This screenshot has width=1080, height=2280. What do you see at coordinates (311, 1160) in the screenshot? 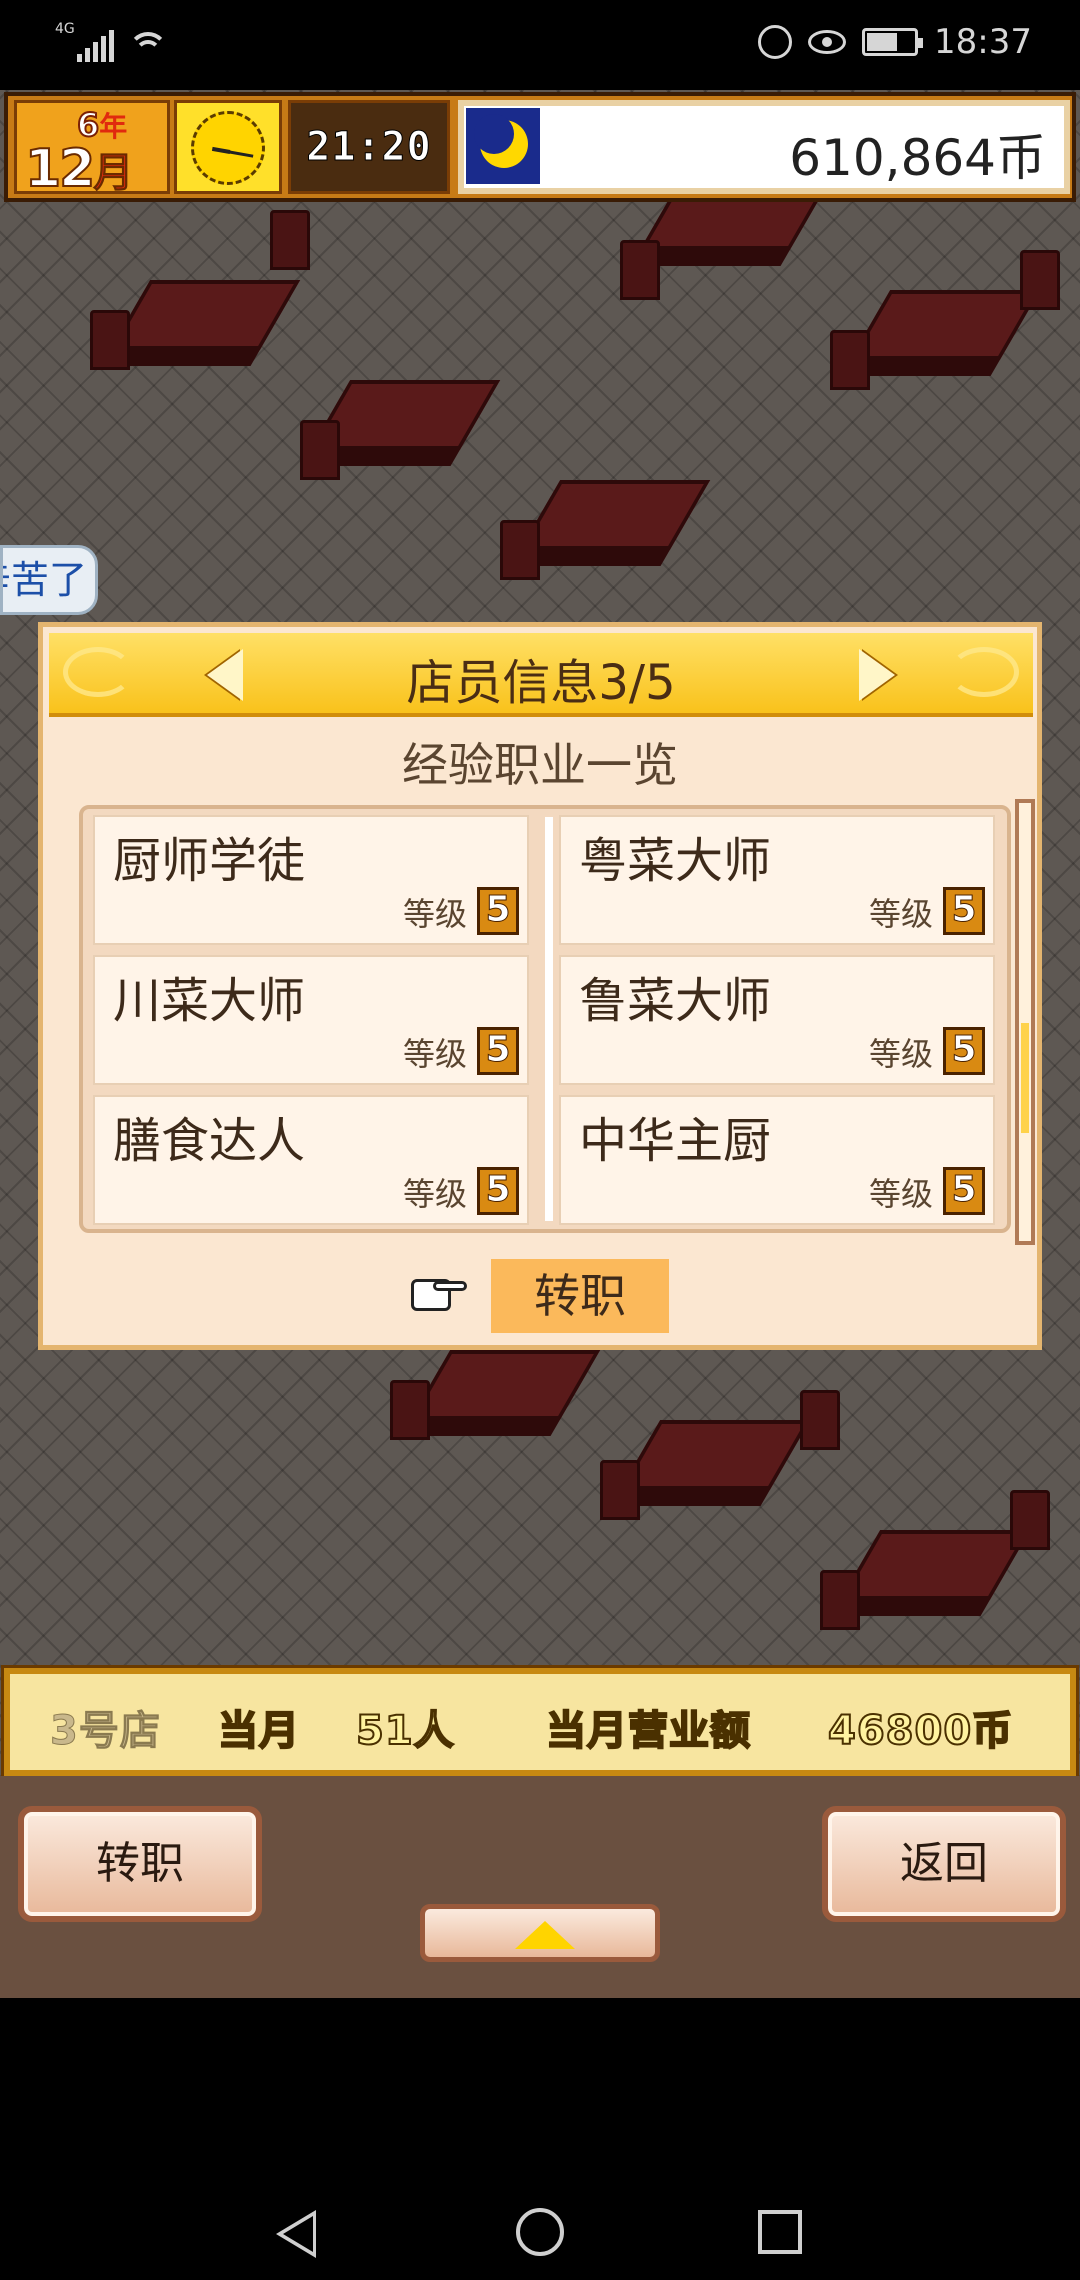
I see `job-item: 膳食达人 等级 5` at bounding box center [311, 1160].